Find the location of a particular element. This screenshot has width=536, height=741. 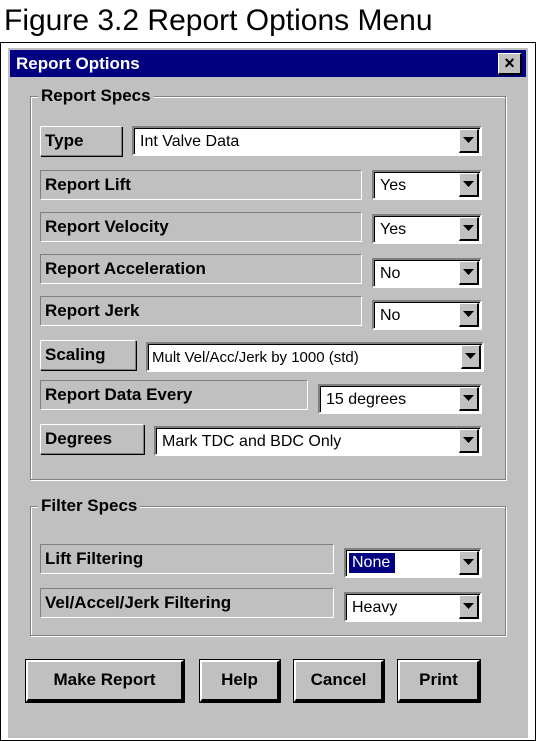

report-jerk-dropdown-button is located at coordinates (469, 315).